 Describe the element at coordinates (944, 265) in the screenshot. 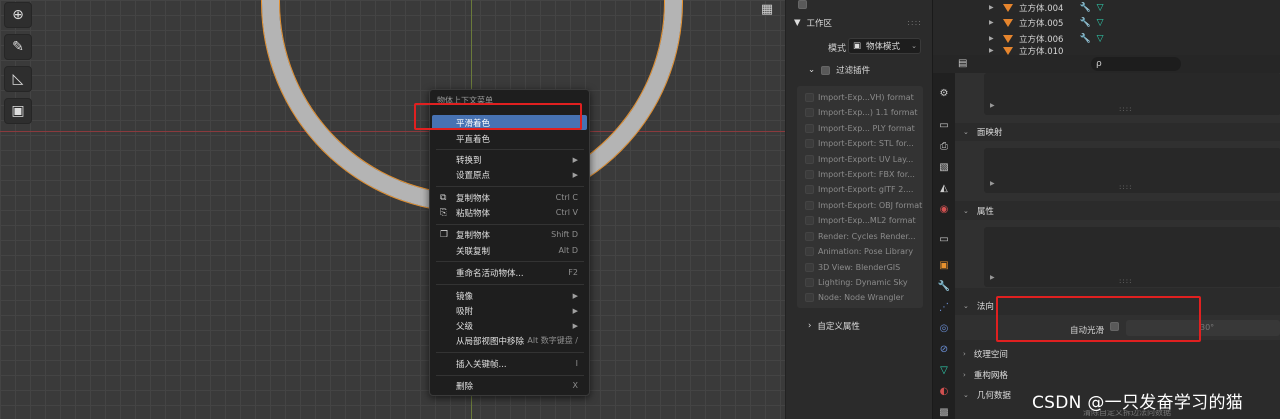

I see `object-tab-icon: ▣` at that location.